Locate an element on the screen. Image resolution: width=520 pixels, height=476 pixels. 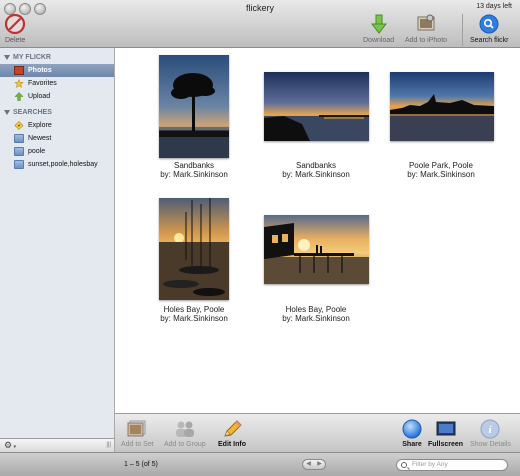
sidebar-item-label: Photos is located at coordinates (40, 70).